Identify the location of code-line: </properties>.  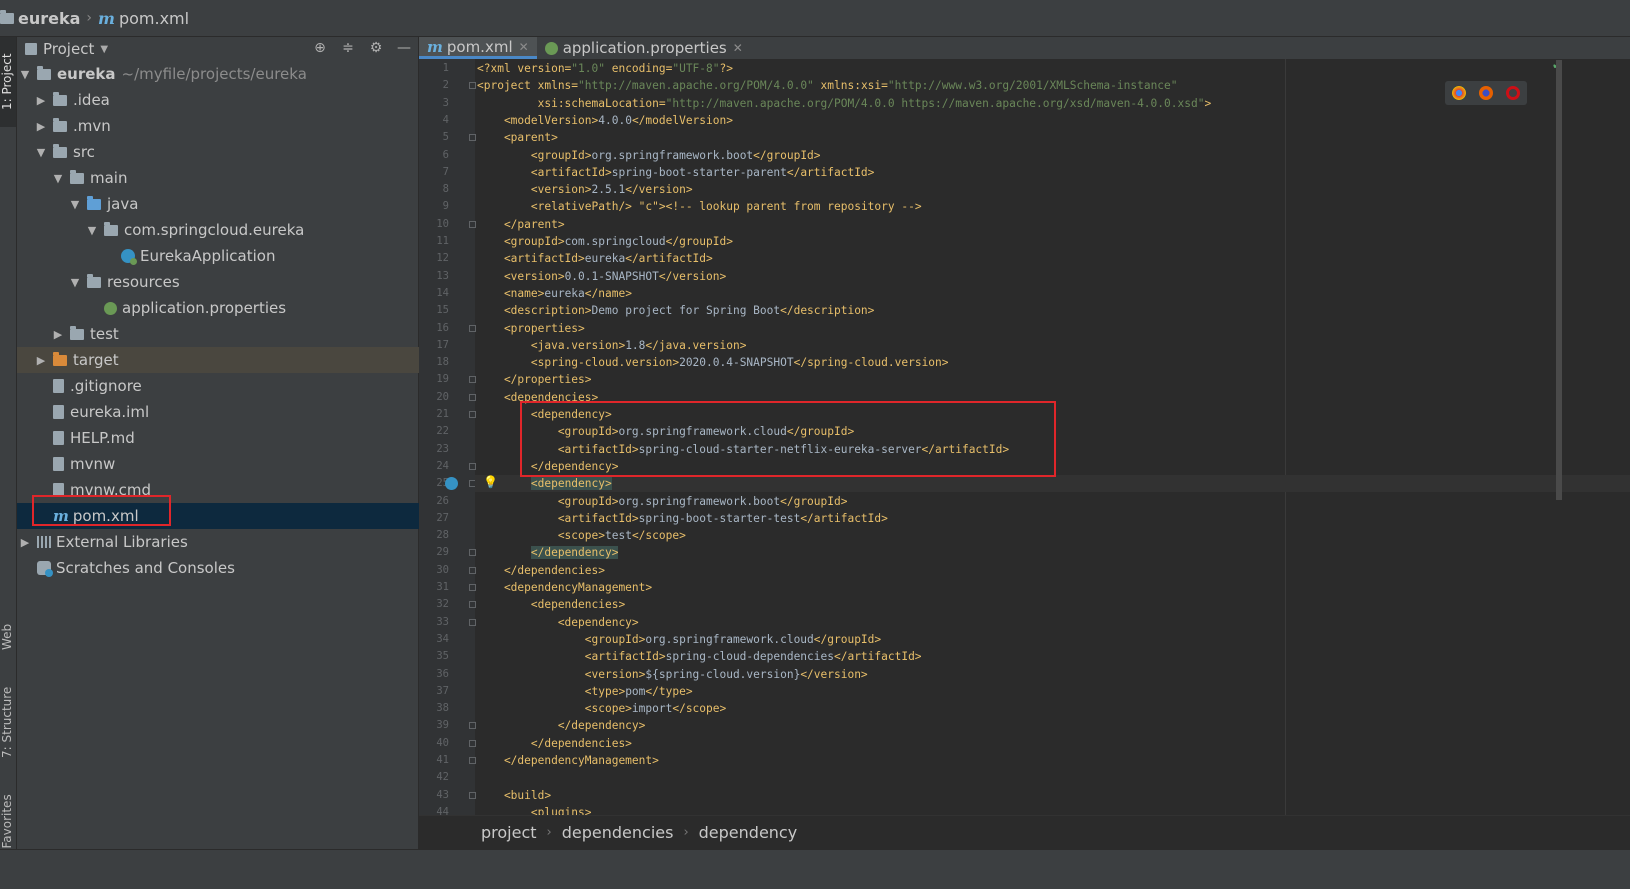
(534, 380).